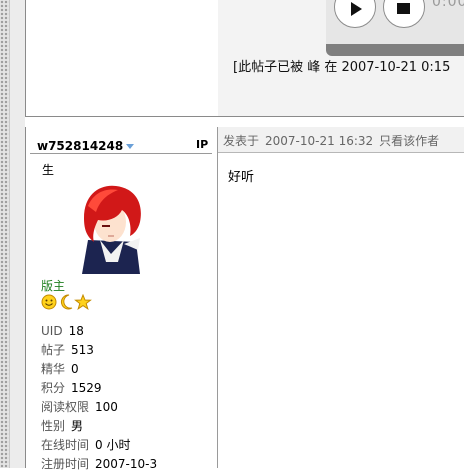 The image size is (464, 474). Describe the element at coordinates (76, 331) in the screenshot. I see `stat-value: 18` at that location.